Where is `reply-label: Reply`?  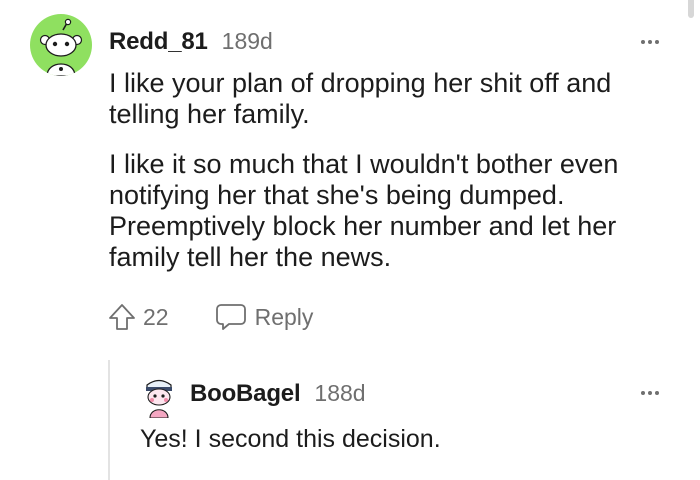 reply-label: Reply is located at coordinates (284, 316).